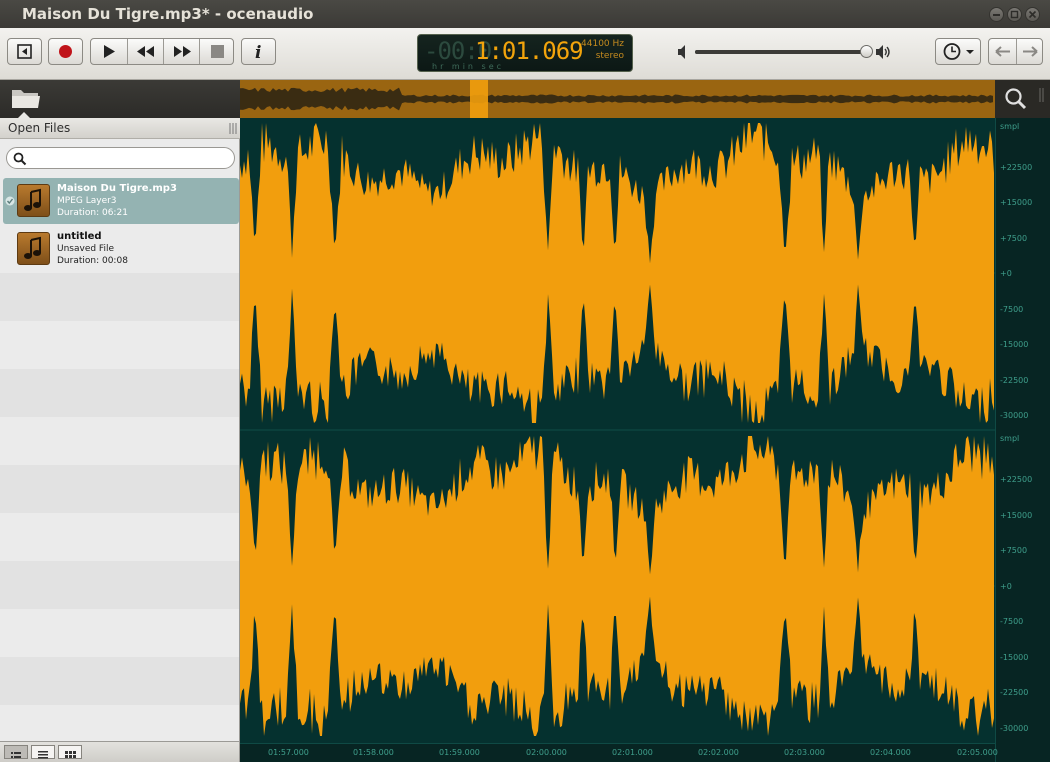 The width and height of the screenshot is (1050, 762). I want to click on transport-group, so click(162, 51).